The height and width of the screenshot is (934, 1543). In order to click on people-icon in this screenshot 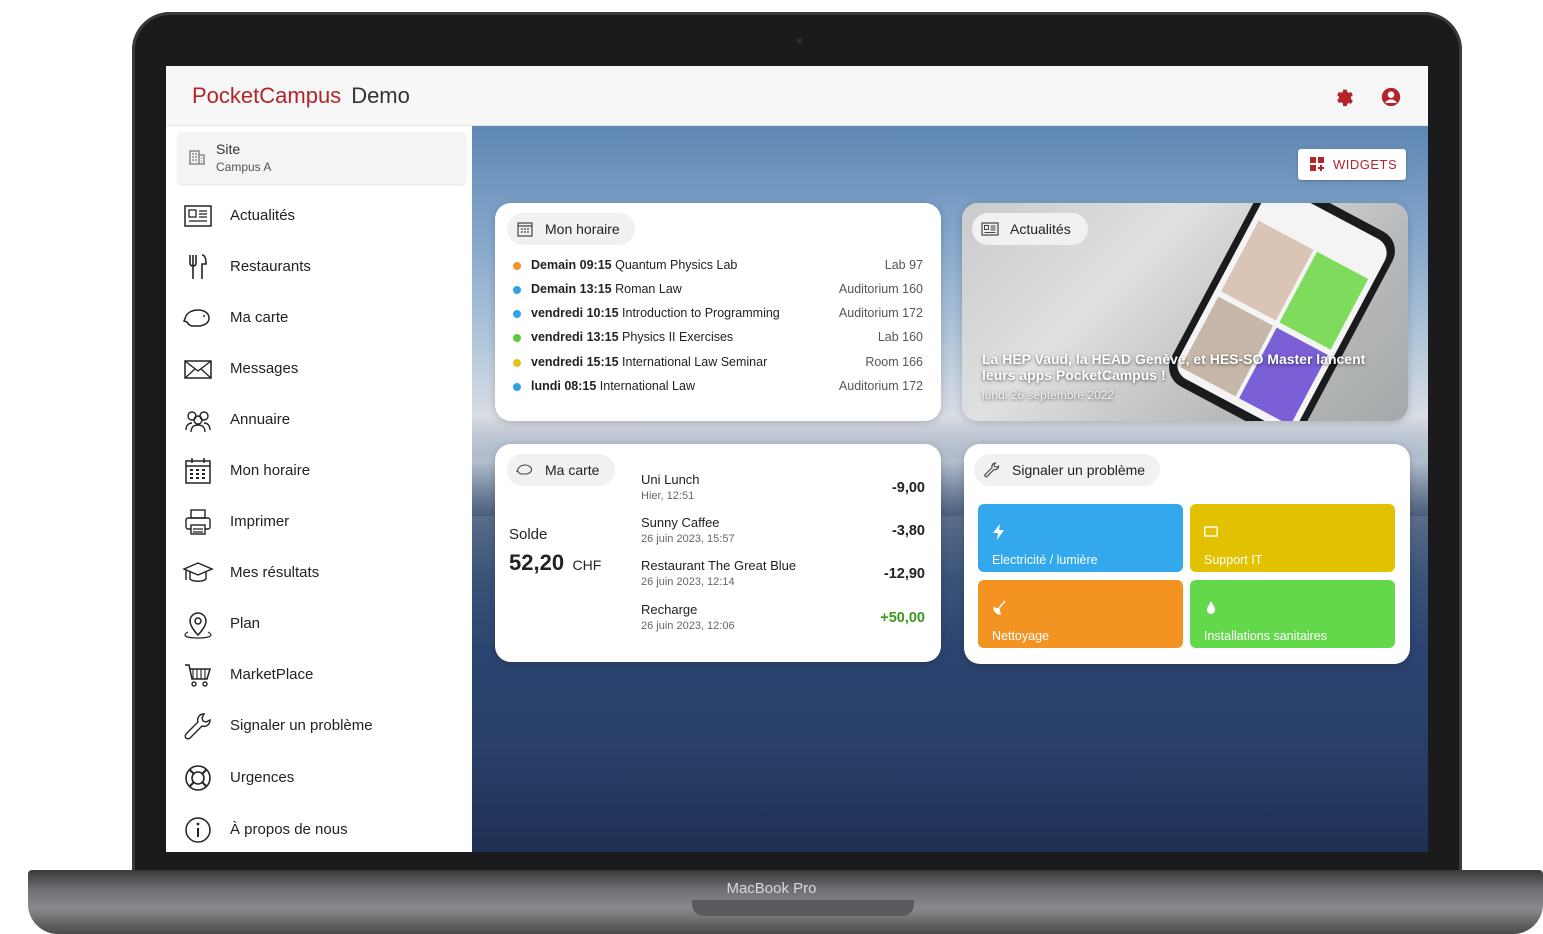, I will do `click(198, 420)`.